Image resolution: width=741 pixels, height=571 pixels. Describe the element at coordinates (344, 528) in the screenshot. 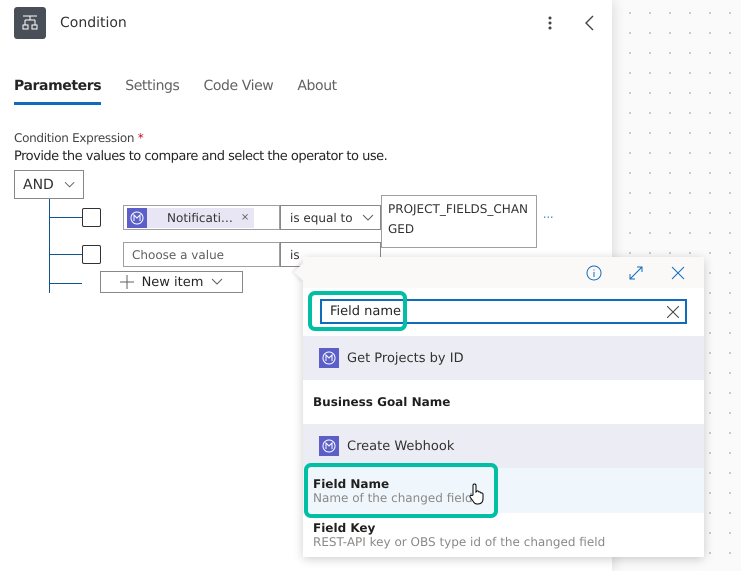

I see `item-name: Field Key` at that location.